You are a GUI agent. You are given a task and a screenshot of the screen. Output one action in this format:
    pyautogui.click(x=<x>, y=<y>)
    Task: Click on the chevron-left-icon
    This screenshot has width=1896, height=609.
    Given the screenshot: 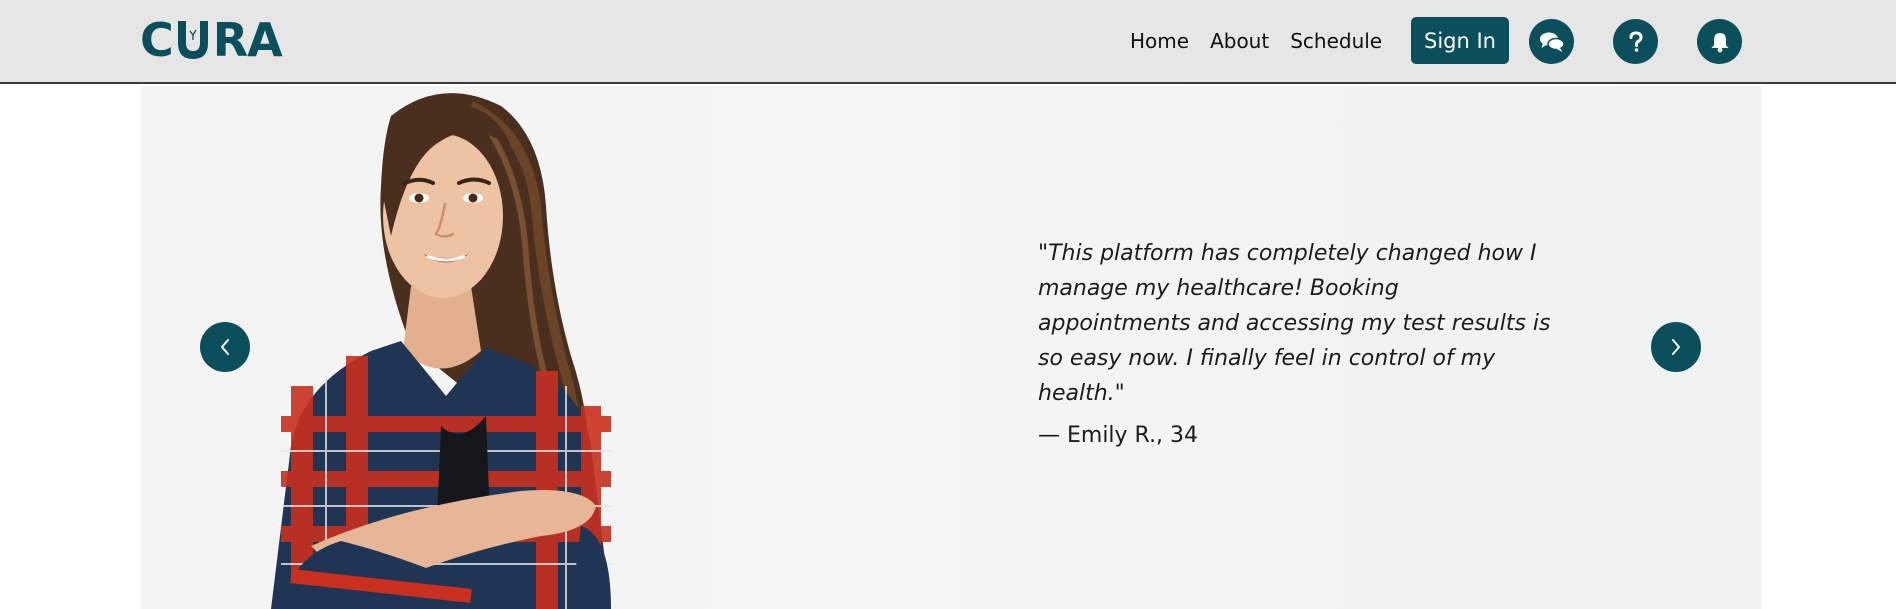 What is the action you would take?
    pyautogui.click(x=225, y=347)
    